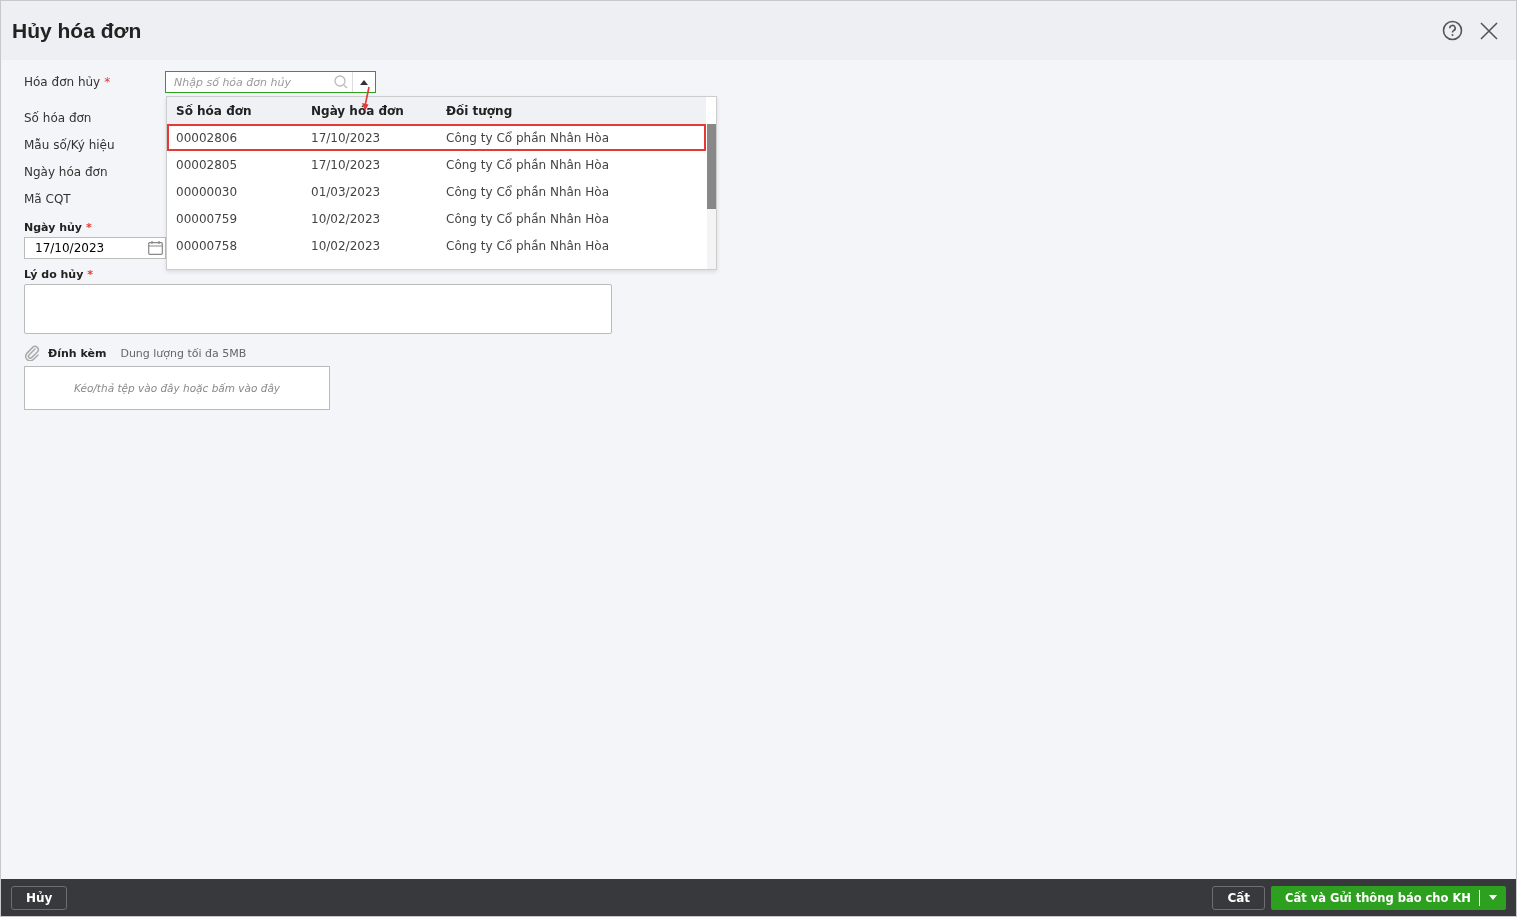  Describe the element at coordinates (436, 164) in the screenshot. I see `invoice-row: 00002805 17/10/2023 Công ty Cổ phần Nhân Hòa` at that location.